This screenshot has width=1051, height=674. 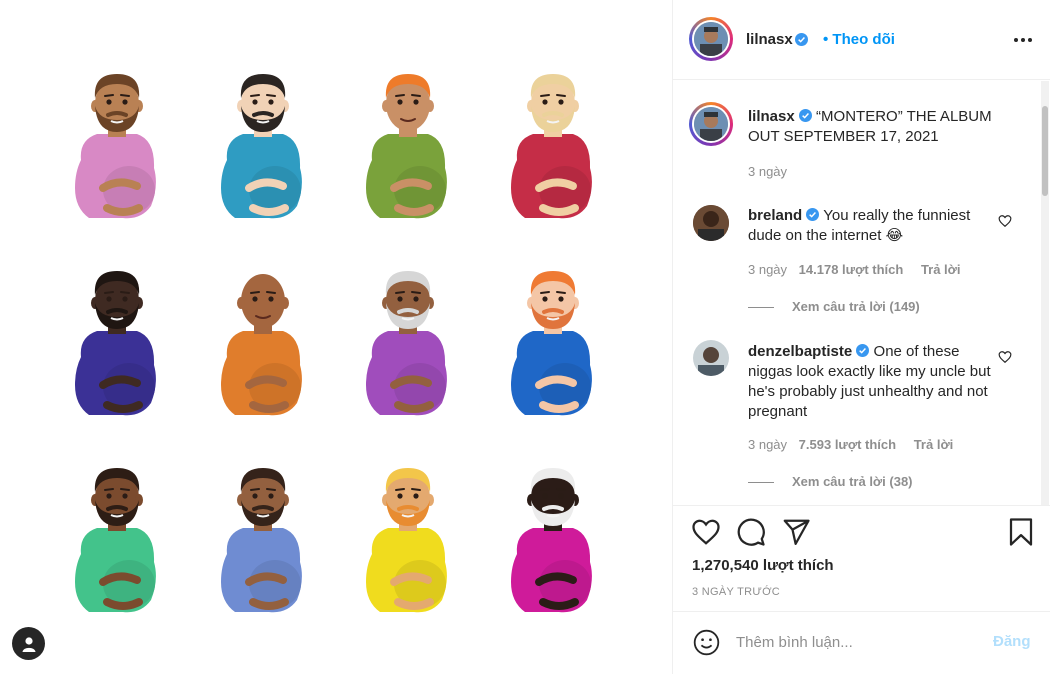 I want to click on follow-button: • Theo dõi, so click(x=859, y=39).